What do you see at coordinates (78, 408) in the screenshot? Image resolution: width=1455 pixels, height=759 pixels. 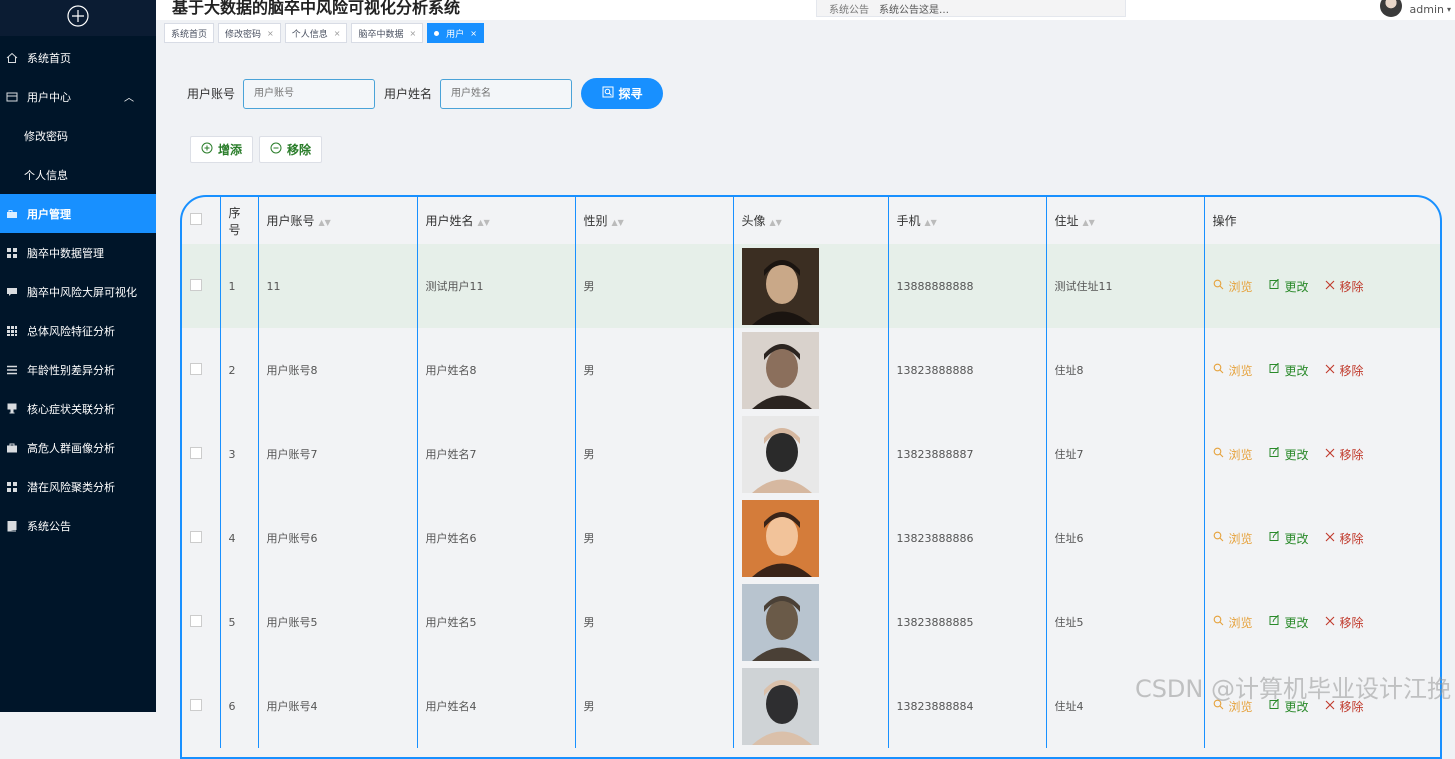 I see `sidebar-item-symptom: 核心症状关联分析` at bounding box center [78, 408].